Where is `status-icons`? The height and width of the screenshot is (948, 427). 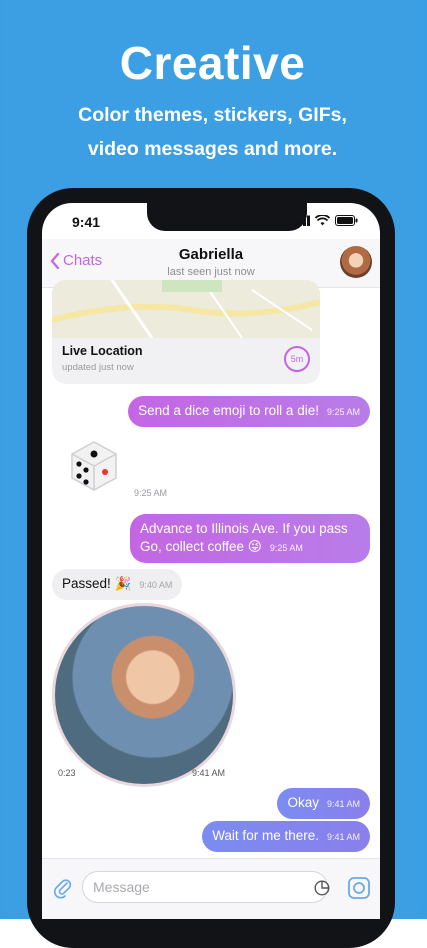
status-icons is located at coordinates (326, 220).